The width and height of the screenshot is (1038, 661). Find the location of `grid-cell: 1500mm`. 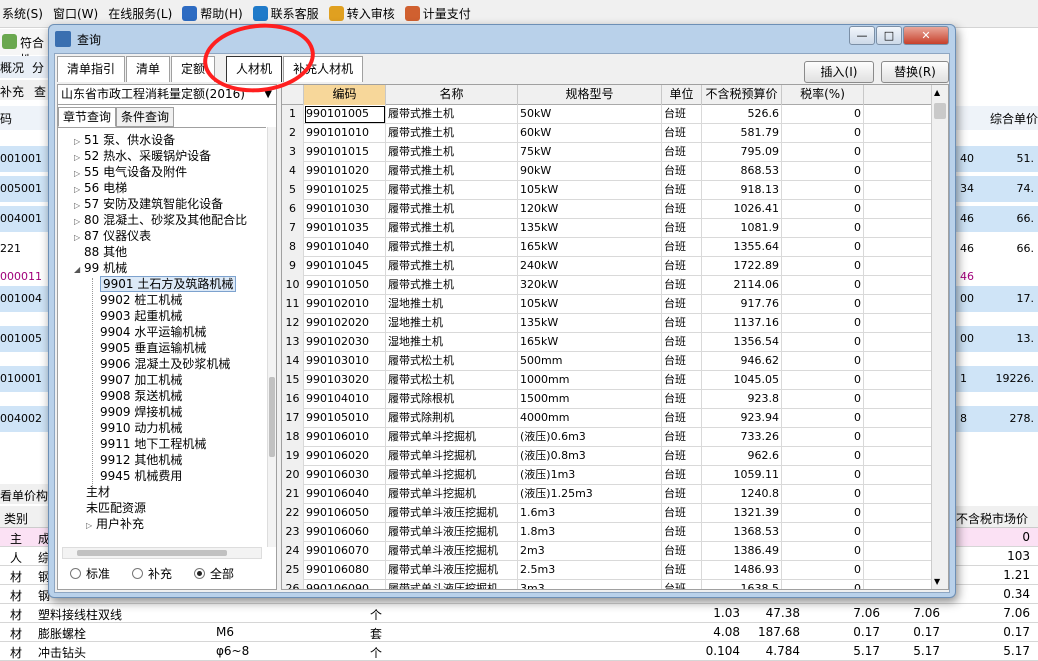

grid-cell: 1500mm is located at coordinates (590, 399).